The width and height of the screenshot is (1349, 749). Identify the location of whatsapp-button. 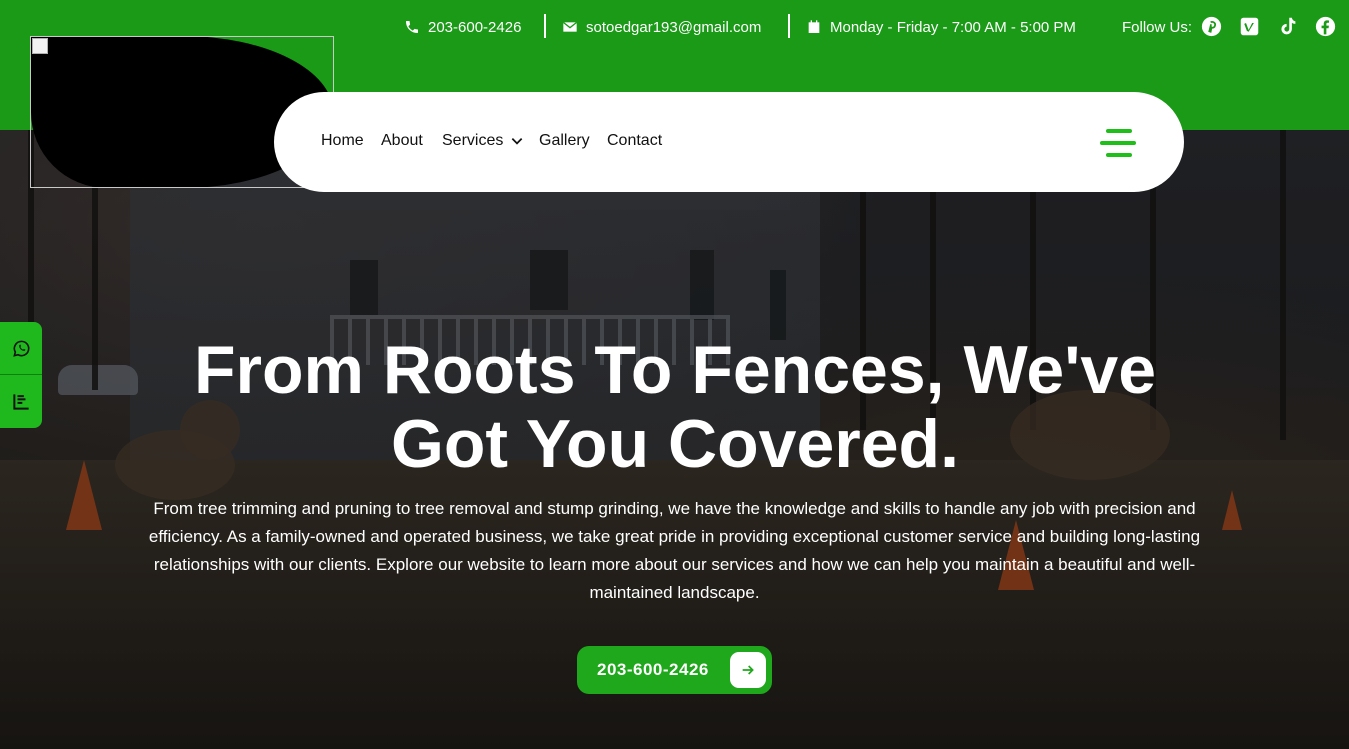
(21, 348).